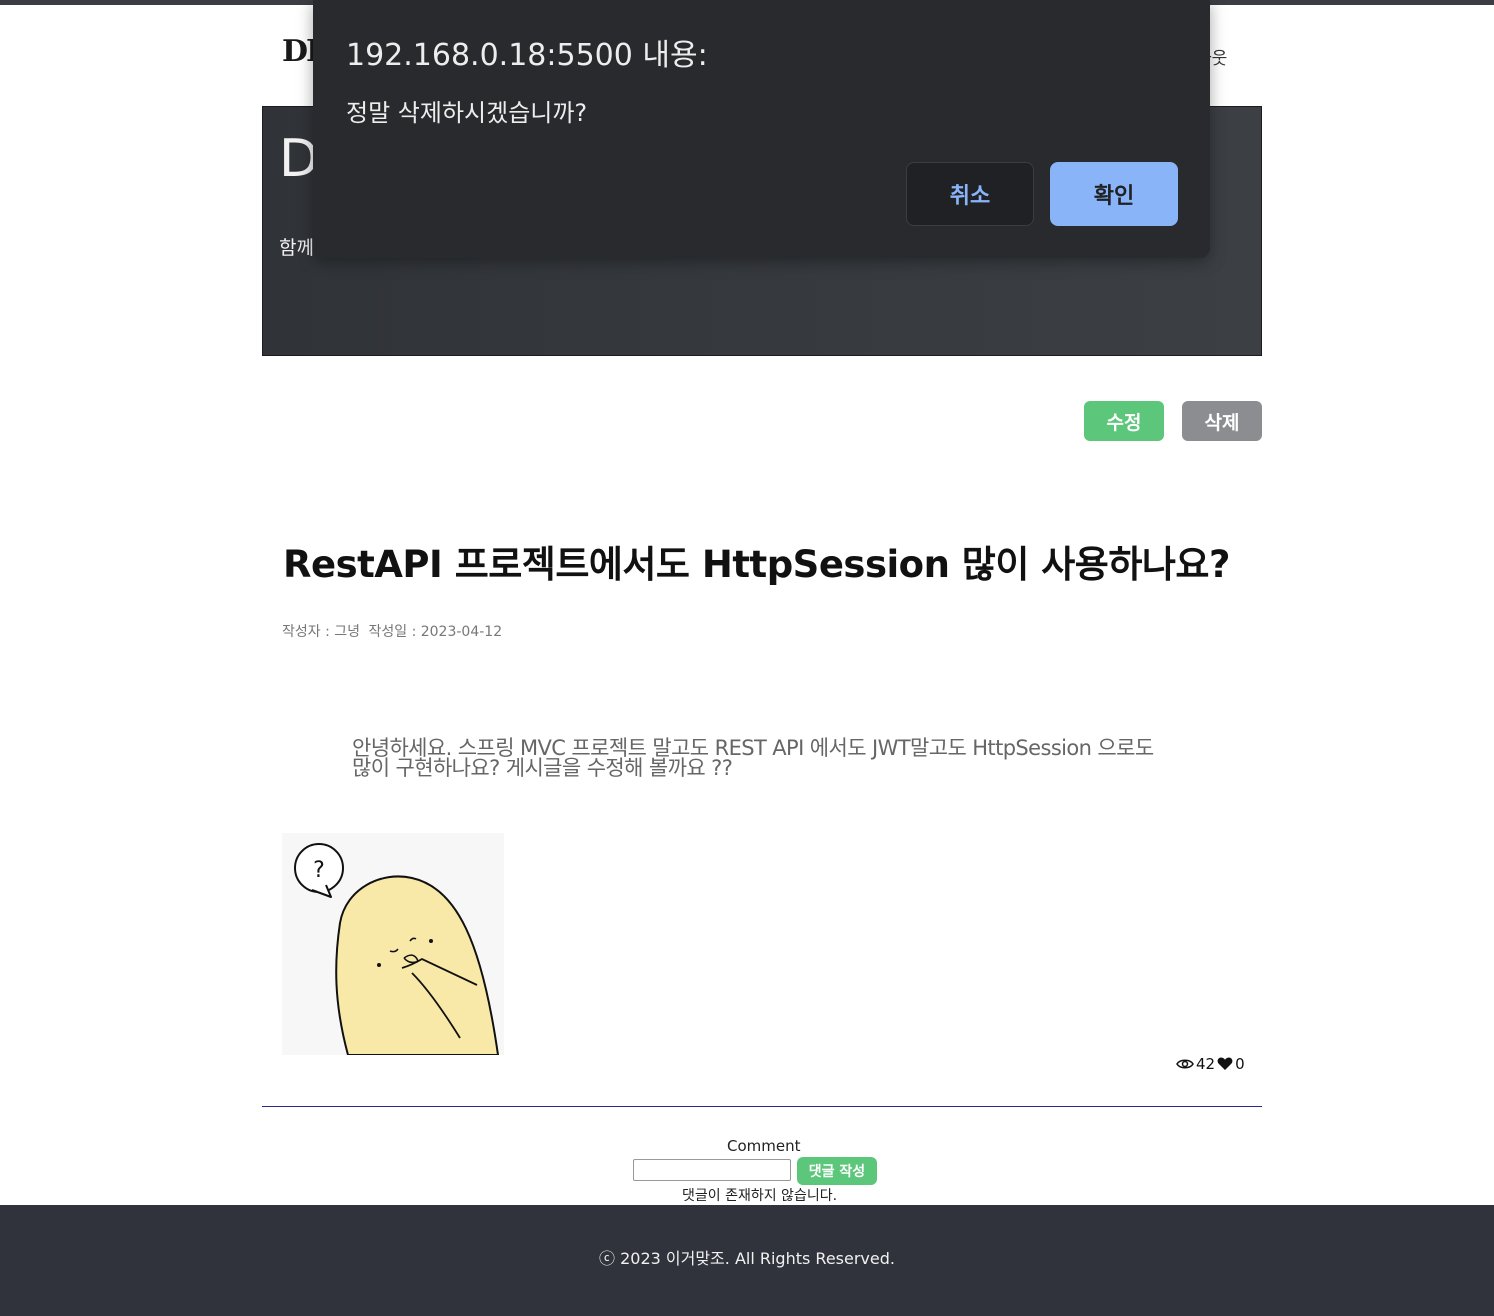 The image size is (1494, 1316). I want to click on dialog-cancel-button: 취소, so click(970, 194).